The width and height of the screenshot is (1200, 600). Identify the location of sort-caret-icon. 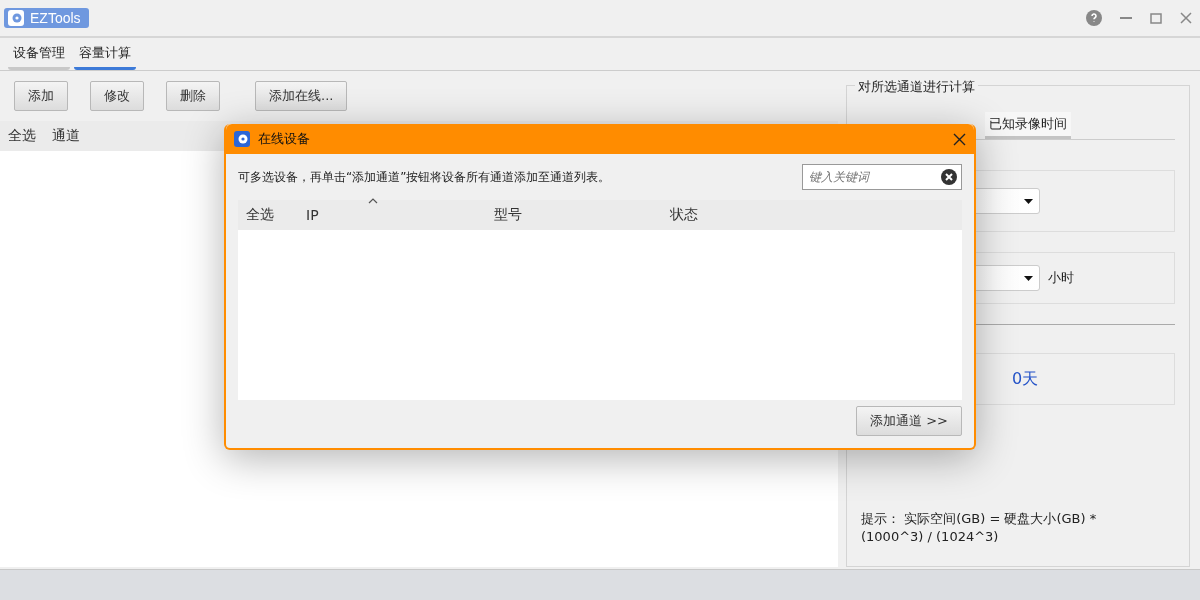
(373, 201).